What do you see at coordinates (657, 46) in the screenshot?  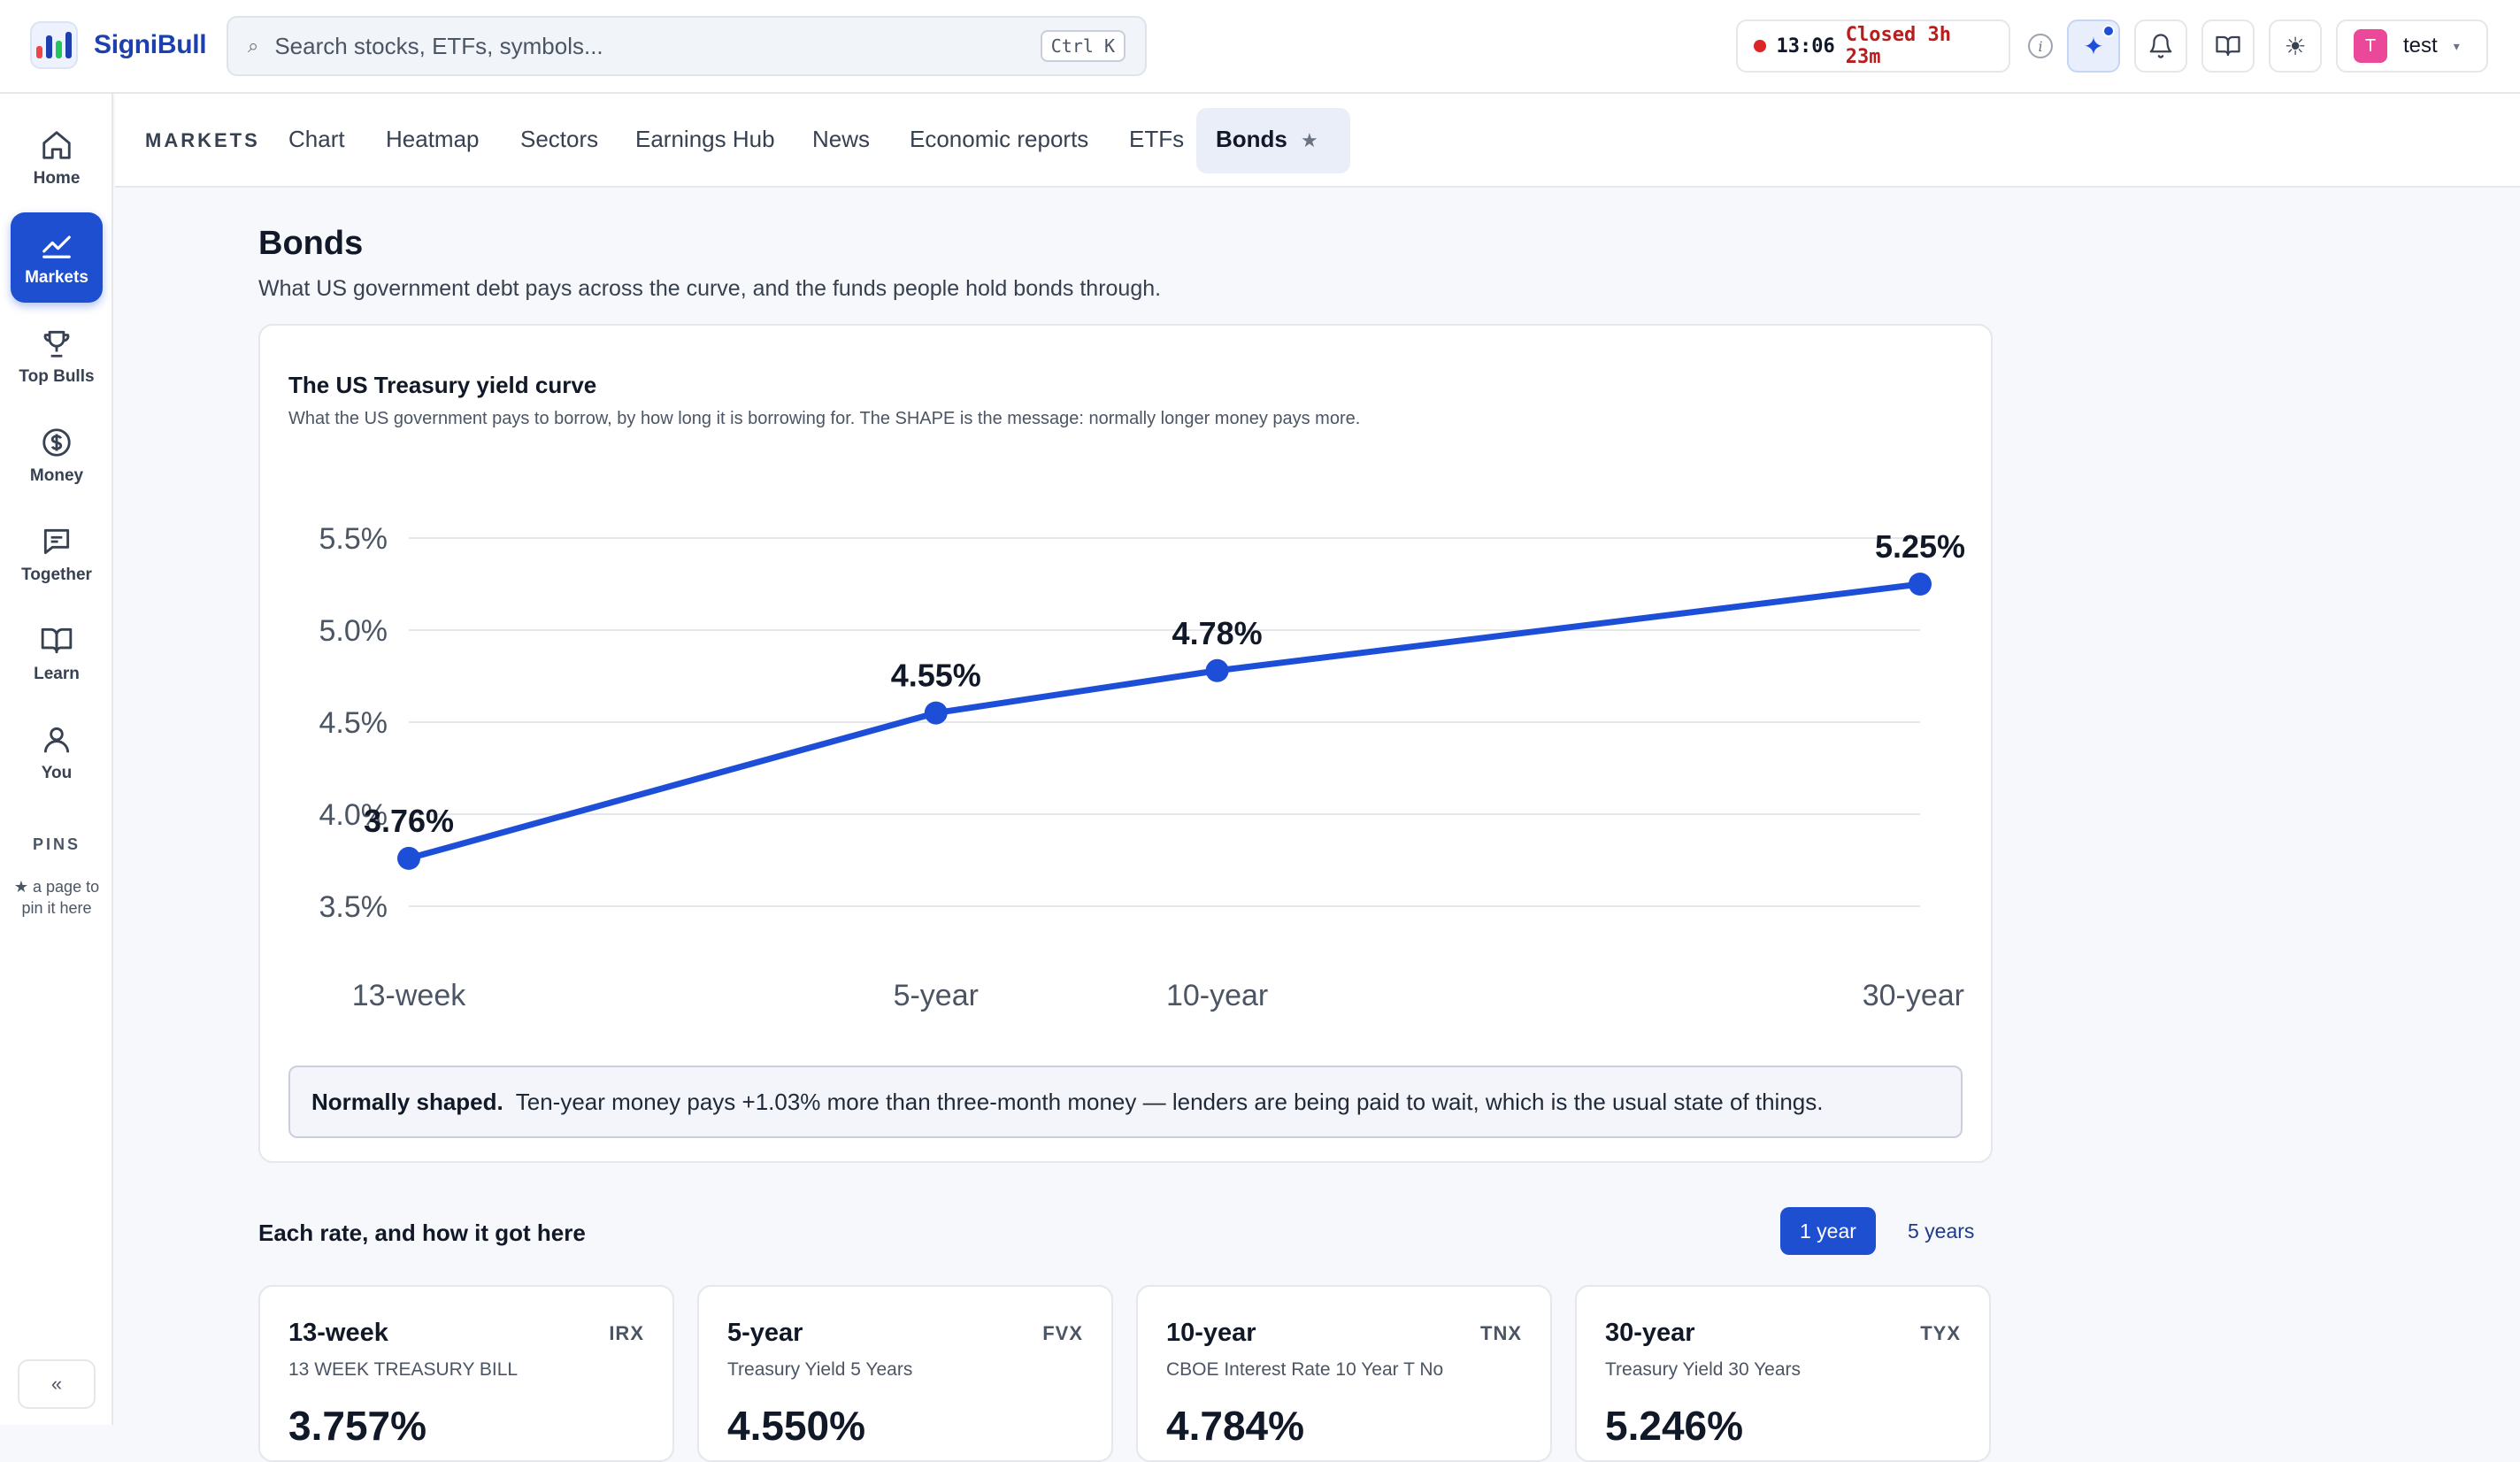 I see `search-input` at bounding box center [657, 46].